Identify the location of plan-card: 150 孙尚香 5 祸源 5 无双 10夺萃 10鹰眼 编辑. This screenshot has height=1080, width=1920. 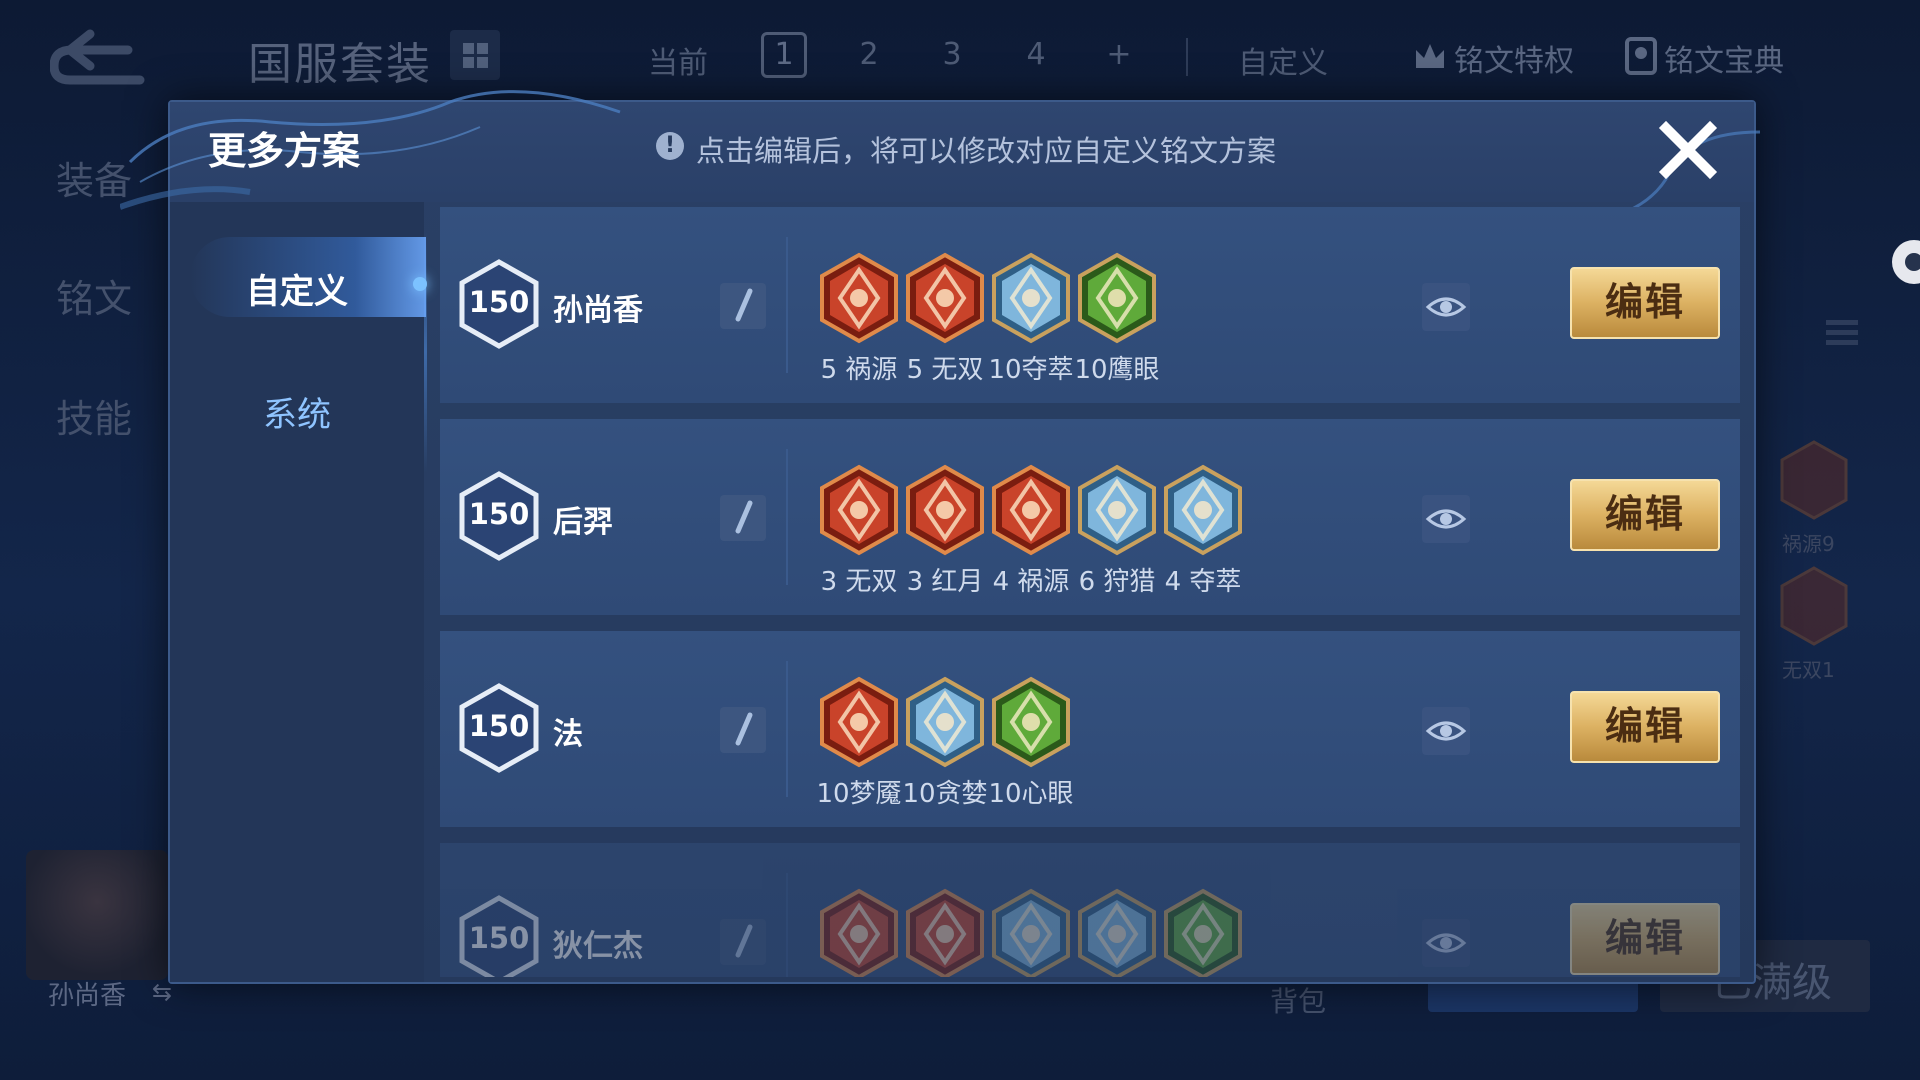
(1090, 305).